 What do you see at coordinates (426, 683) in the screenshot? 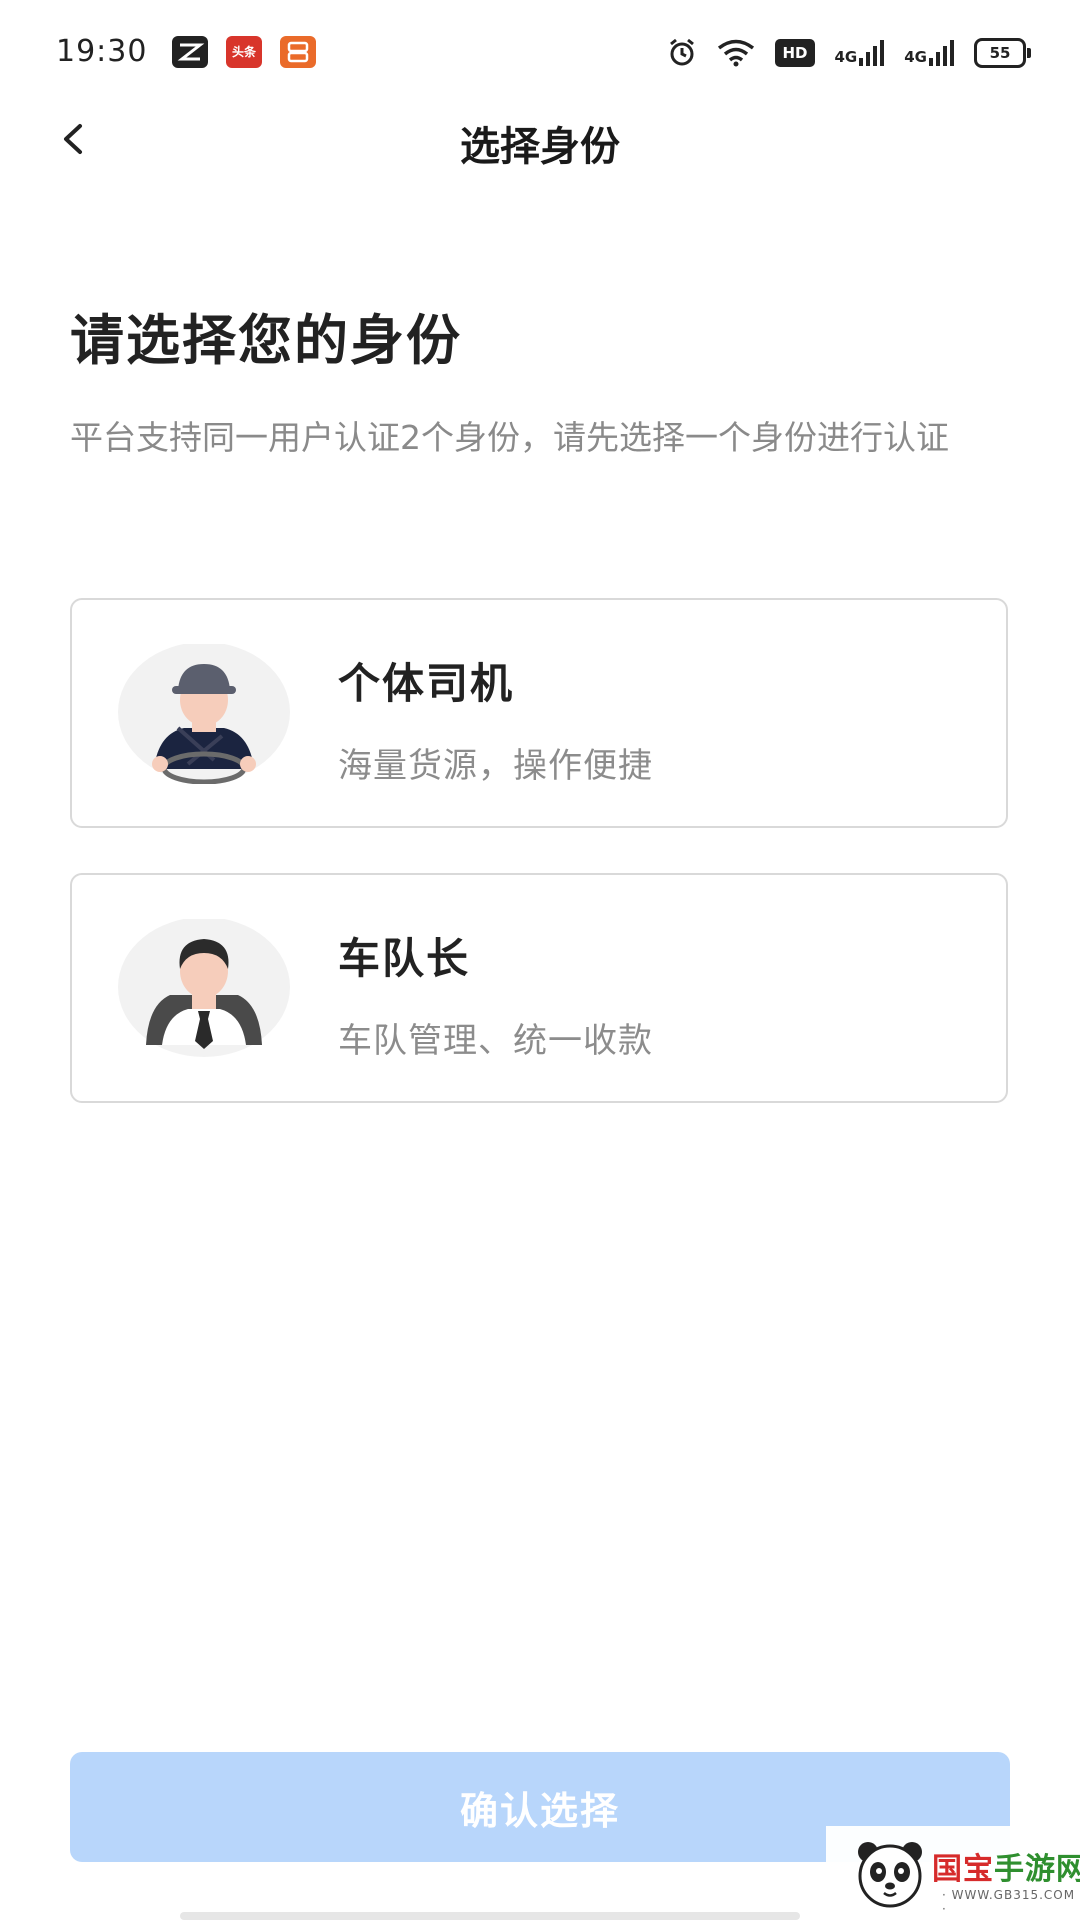
I see `option-title: 个体司机` at bounding box center [426, 683].